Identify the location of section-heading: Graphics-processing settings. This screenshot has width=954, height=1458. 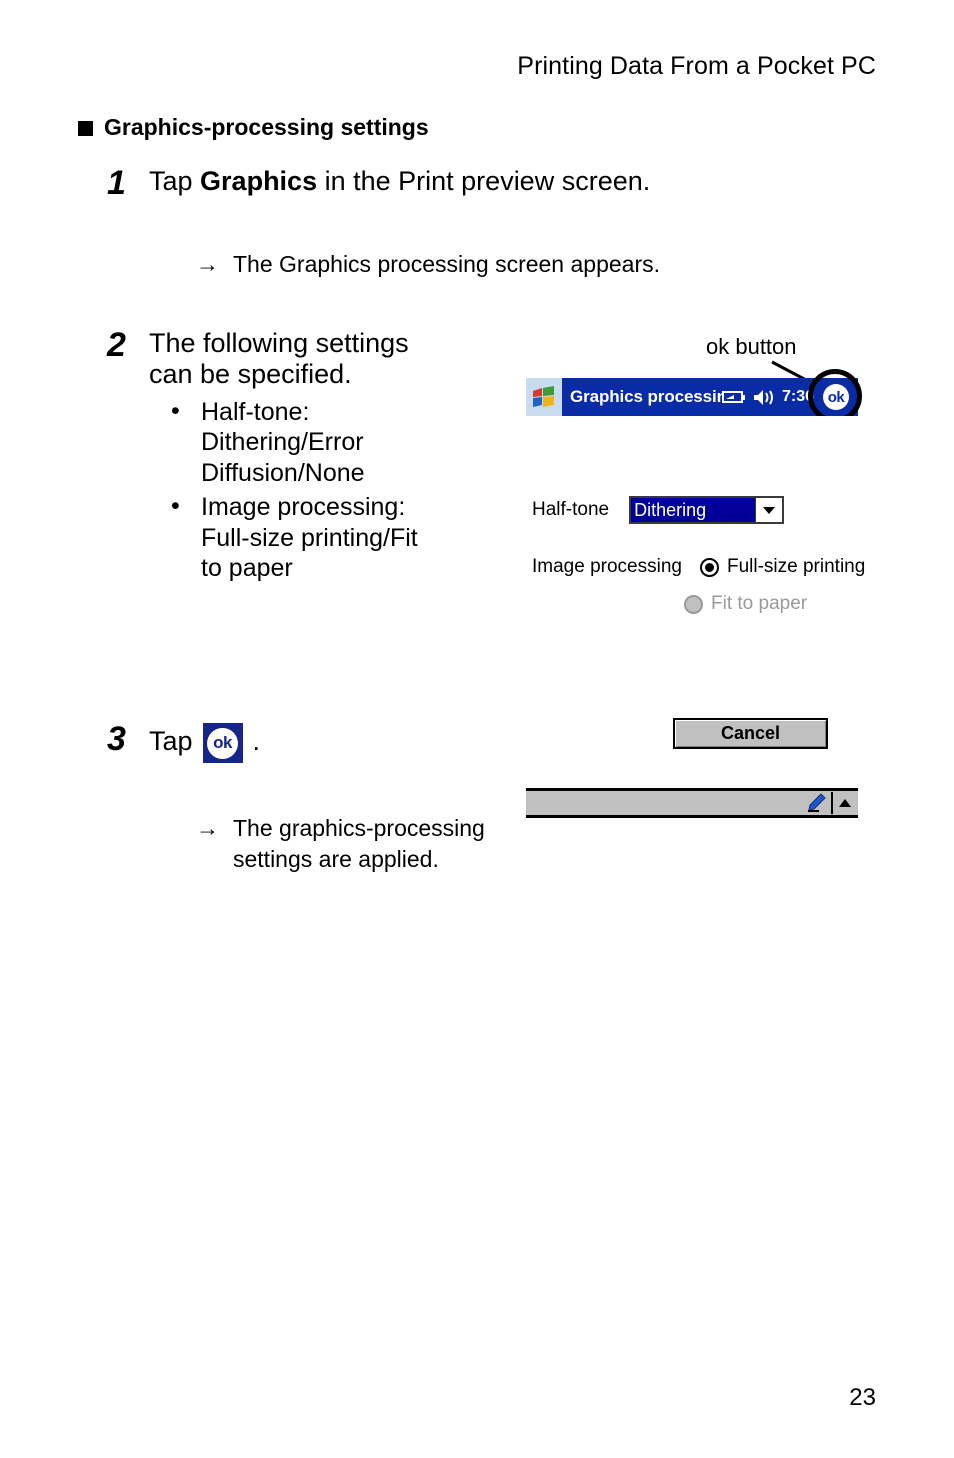
(253, 127).